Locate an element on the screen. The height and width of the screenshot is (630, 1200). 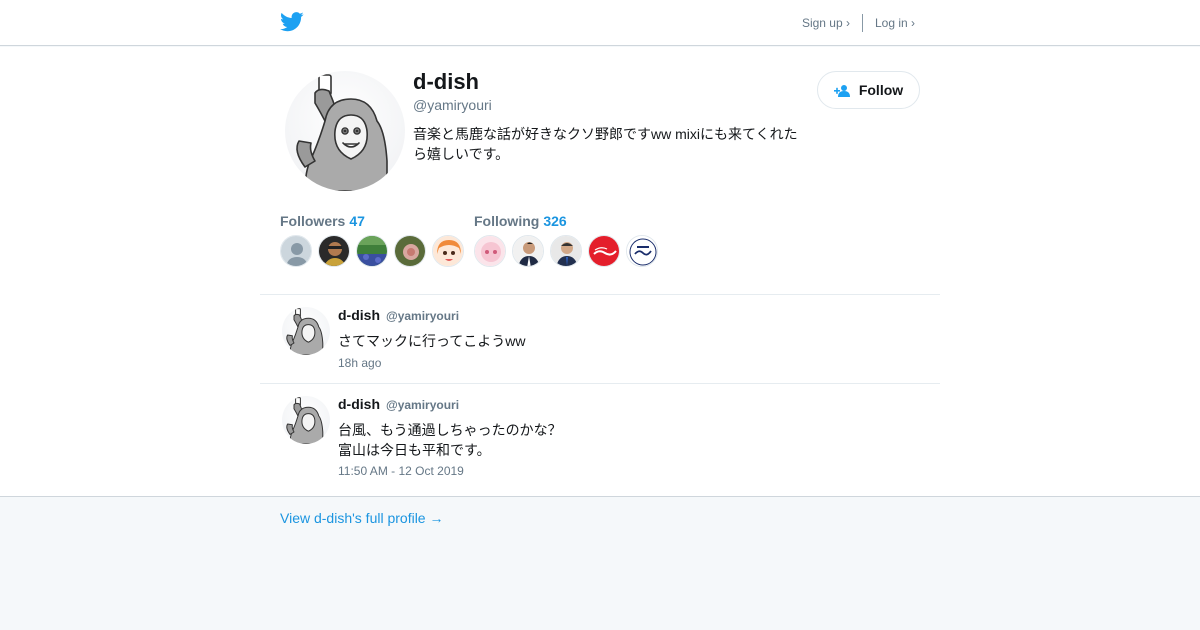
garden-photo-icon is located at coordinates (372, 251).